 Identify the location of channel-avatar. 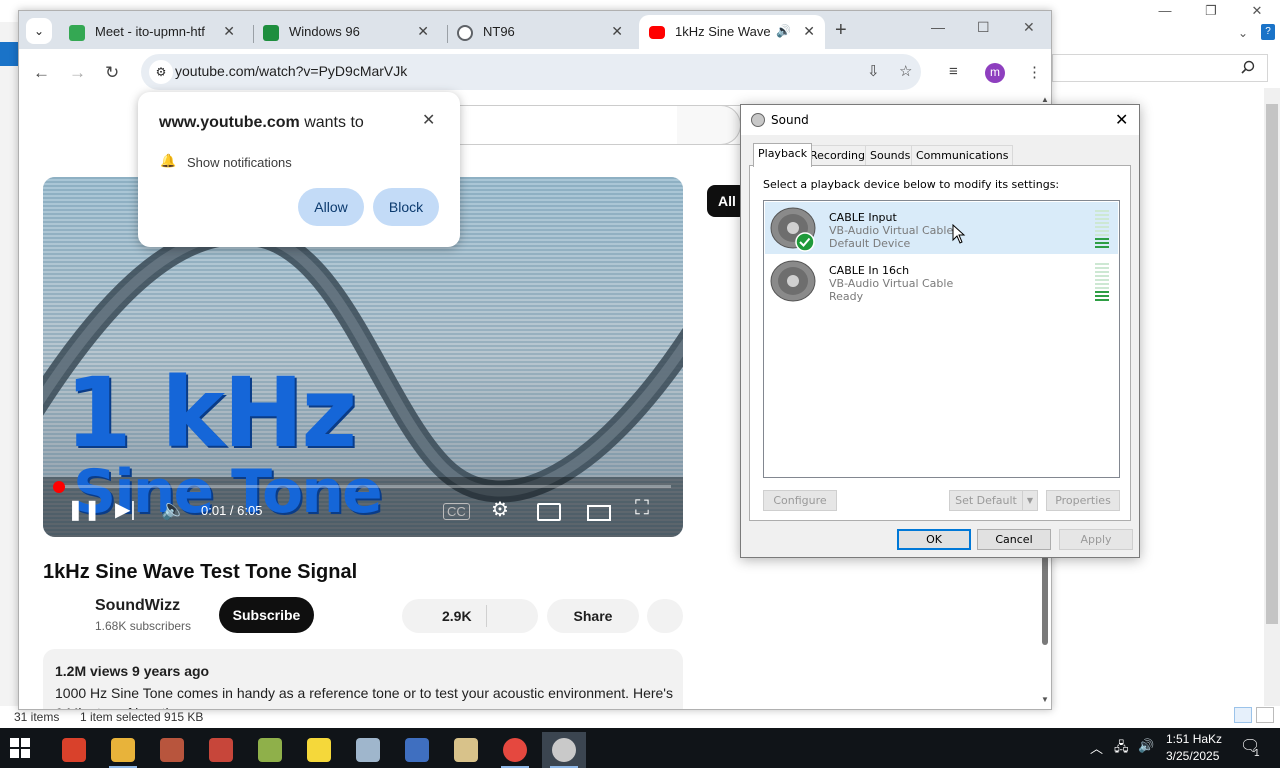
(63, 615).